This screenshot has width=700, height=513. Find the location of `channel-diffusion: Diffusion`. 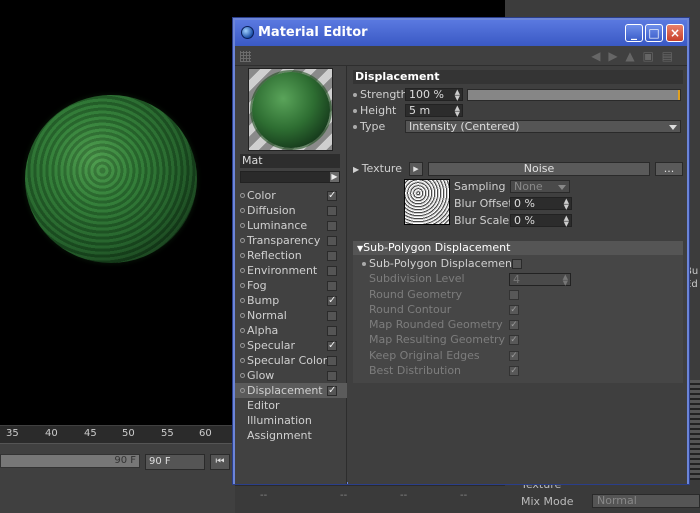

channel-diffusion: Diffusion is located at coordinates (291, 210).